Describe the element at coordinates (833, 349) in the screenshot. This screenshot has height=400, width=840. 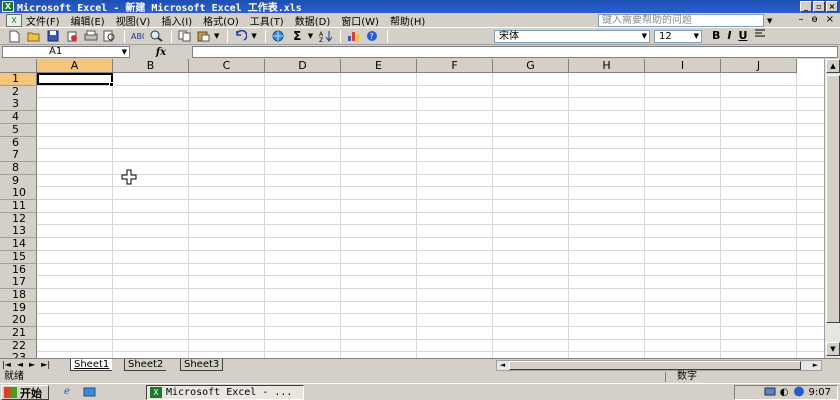
I see `scroll-down-icon: ▼` at that location.